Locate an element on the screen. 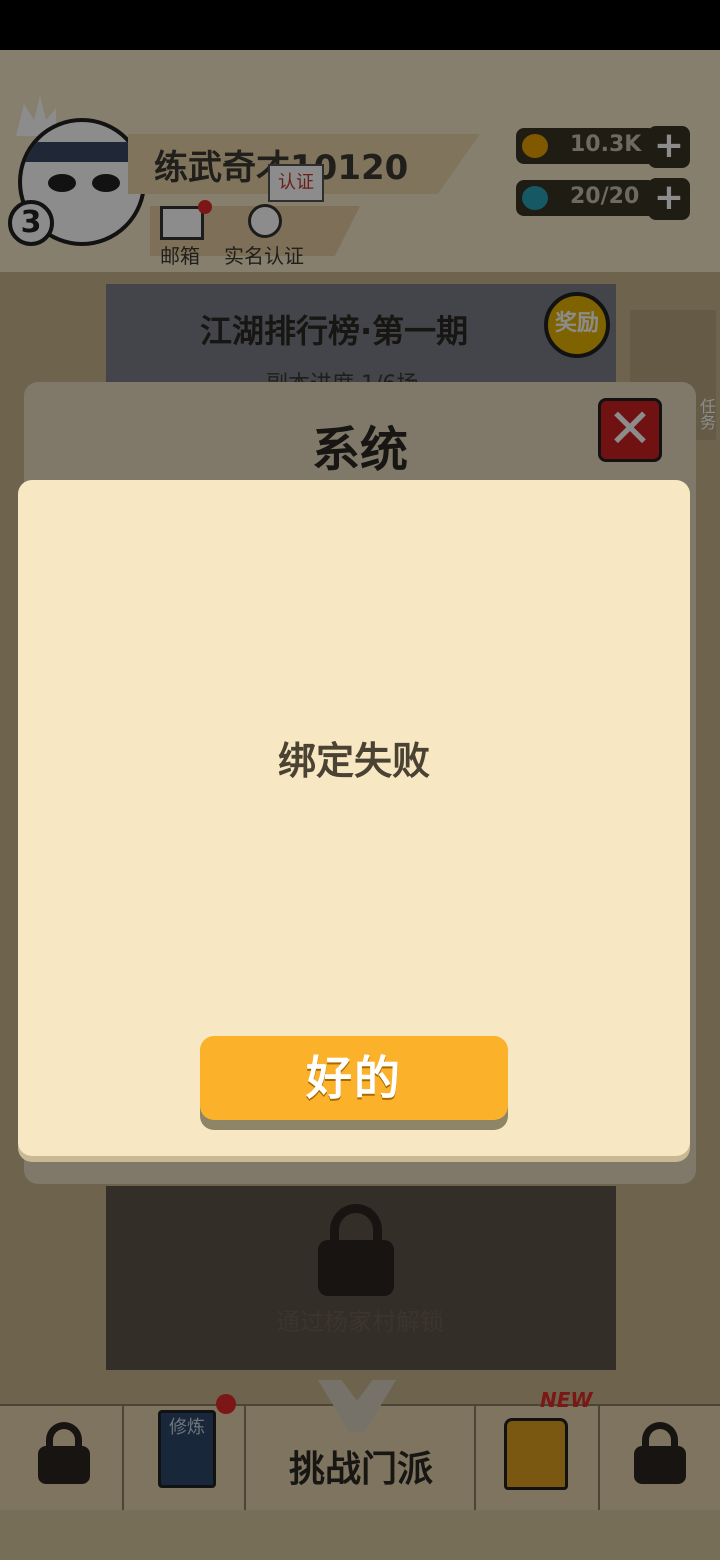 The width and height of the screenshot is (720, 1560). alert-message: 绑定失败 is located at coordinates (353, 761).